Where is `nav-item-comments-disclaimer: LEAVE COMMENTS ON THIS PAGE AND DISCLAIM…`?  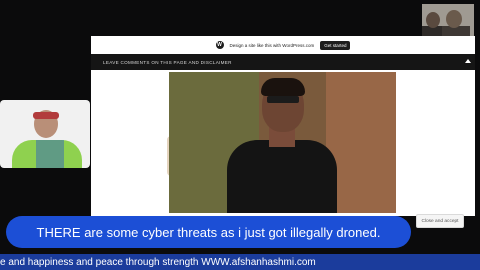
nav-item-comments-disclaimer: LEAVE COMMENTS ON THIS PAGE AND DISCLAIM… is located at coordinates (167, 62).